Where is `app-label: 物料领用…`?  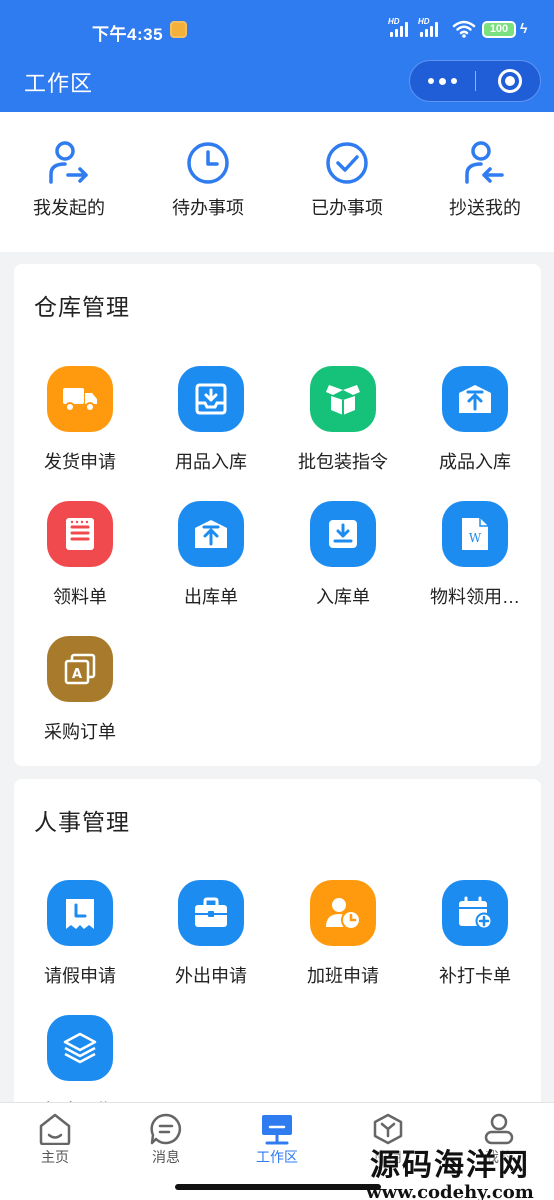
app-label: 物料领用… is located at coordinates (475, 597).